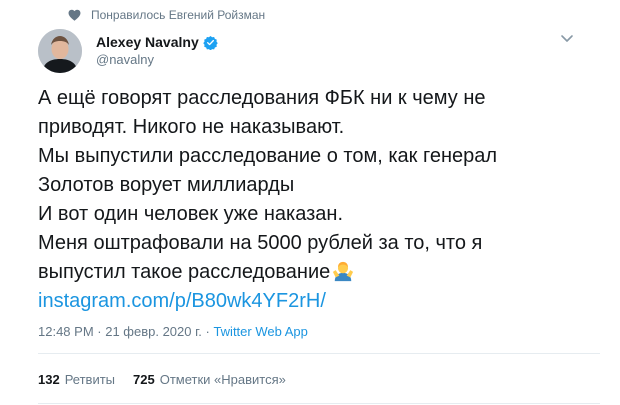 The width and height of the screenshot is (620, 405). I want to click on likes-label: Отметки «Нравится», so click(222, 379).